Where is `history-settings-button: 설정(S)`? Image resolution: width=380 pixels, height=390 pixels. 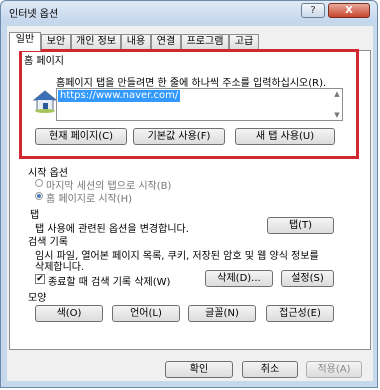 history-settings-button: 설정(S) is located at coordinates (307, 278).